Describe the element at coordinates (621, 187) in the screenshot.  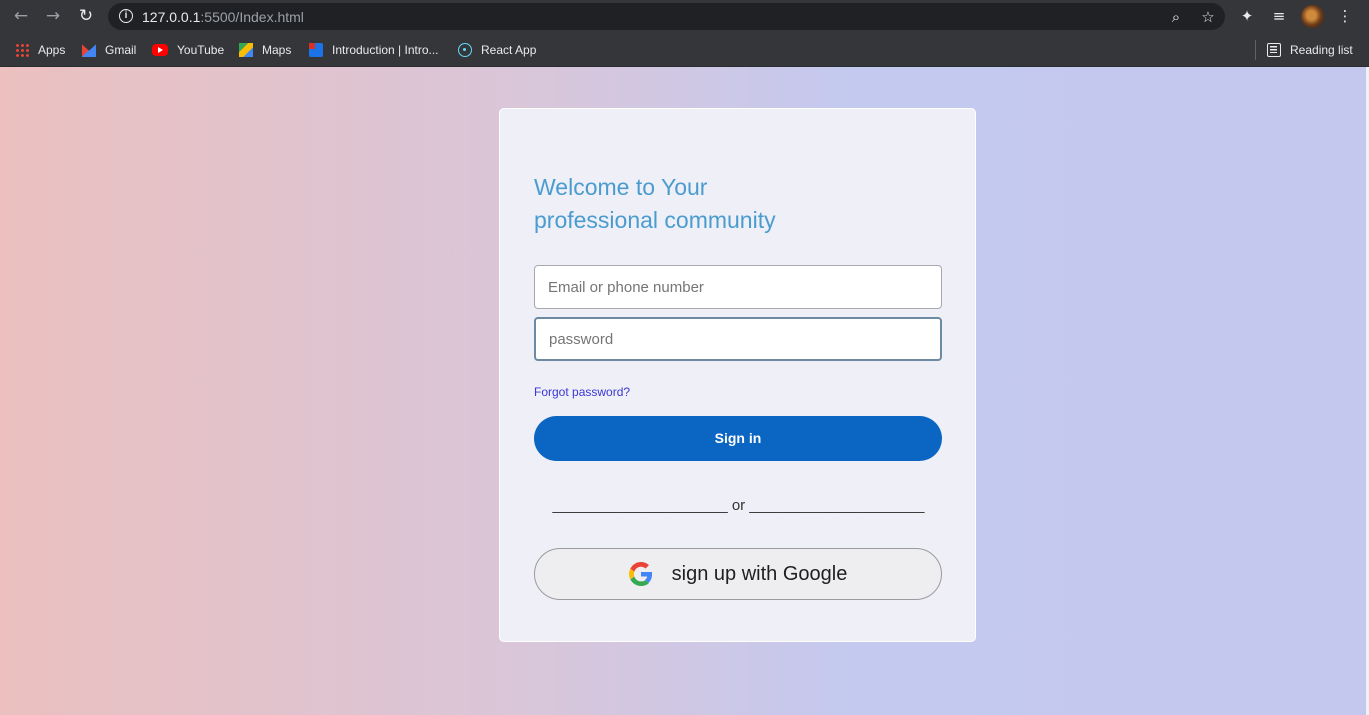
I see `welcome-line-1: Welcome to Your` at that location.